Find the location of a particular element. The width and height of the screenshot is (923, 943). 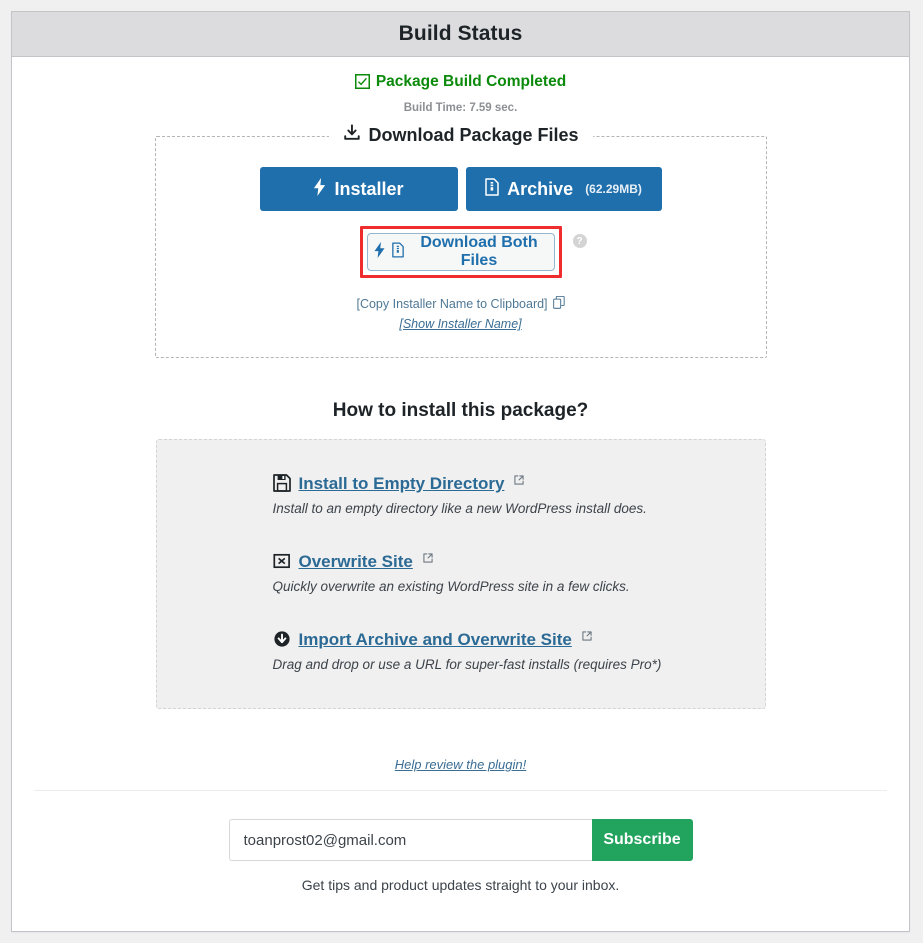

build-status-text: Package Build Completed is located at coordinates (471, 81).